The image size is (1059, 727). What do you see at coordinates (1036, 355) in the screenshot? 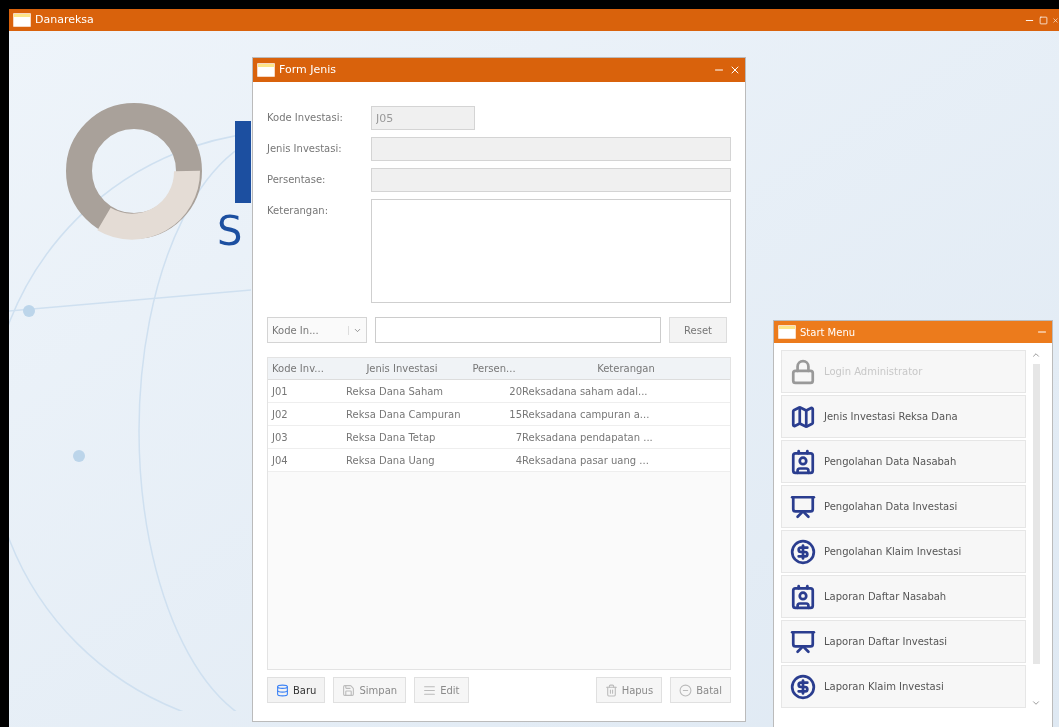
I see `scroll-up-icon` at bounding box center [1036, 355].